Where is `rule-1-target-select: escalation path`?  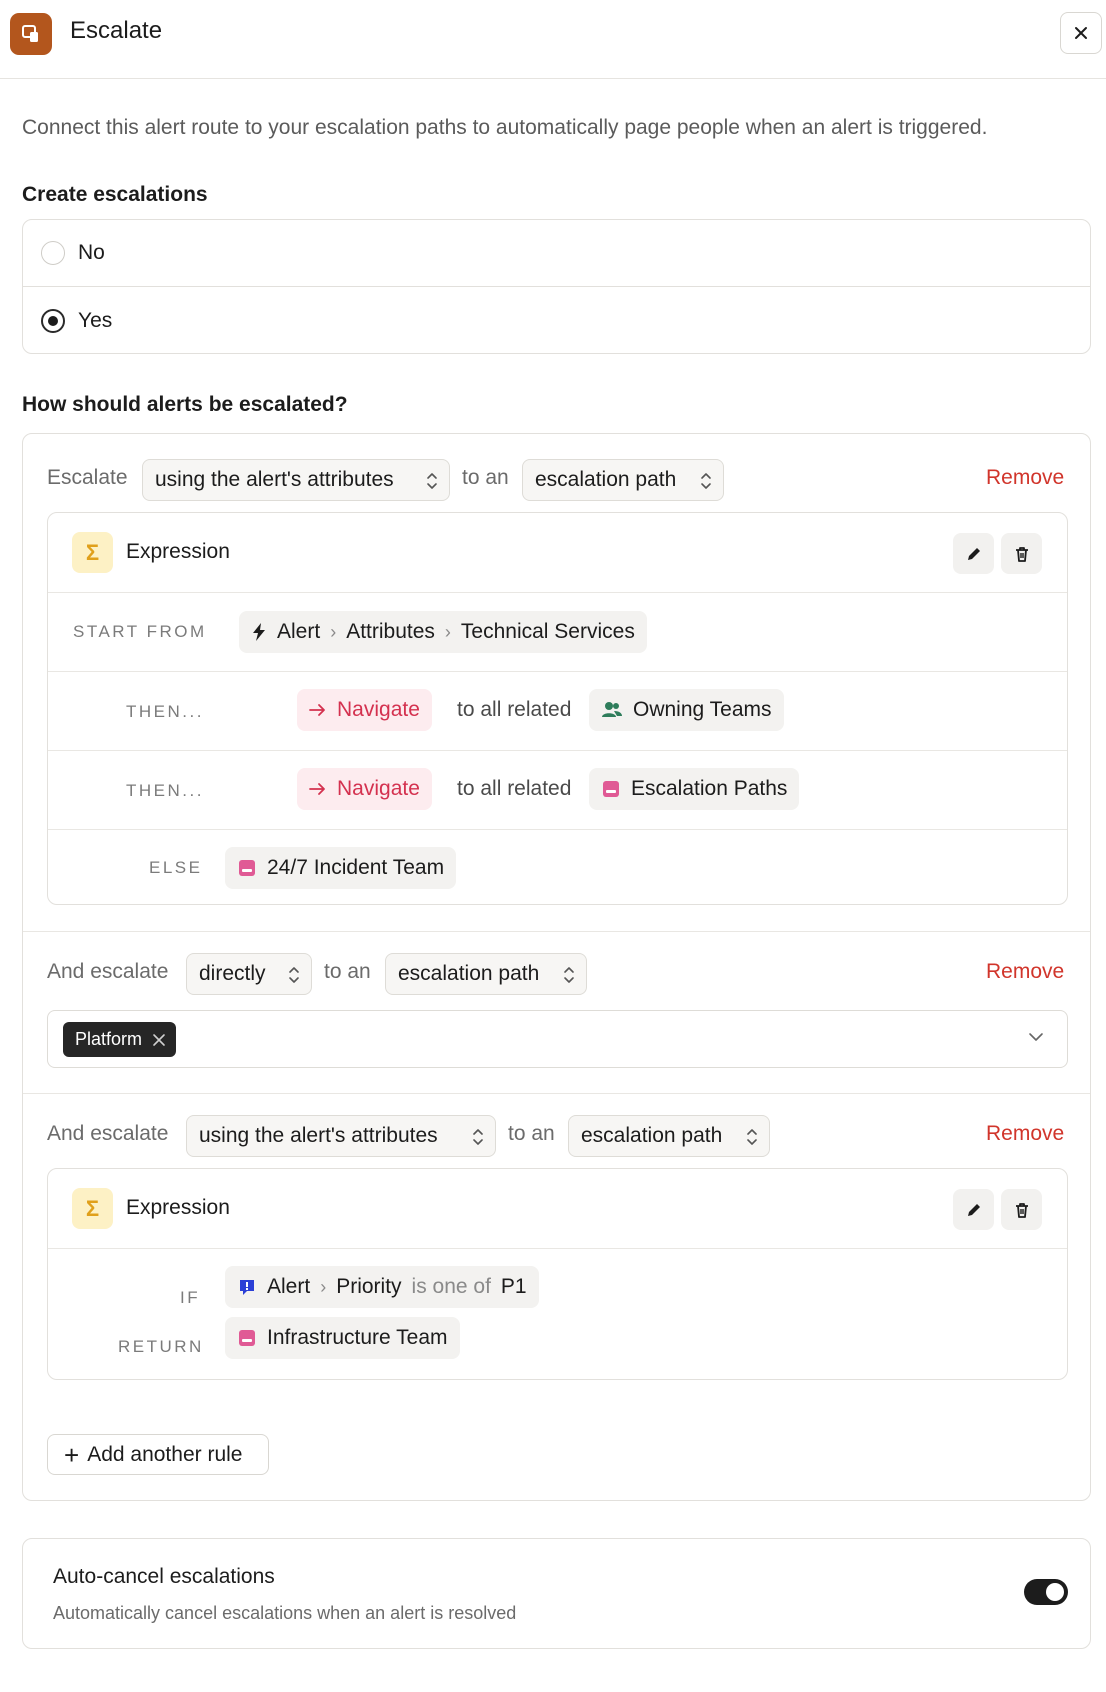
rule-1-target-select: escalation path is located at coordinates (623, 480).